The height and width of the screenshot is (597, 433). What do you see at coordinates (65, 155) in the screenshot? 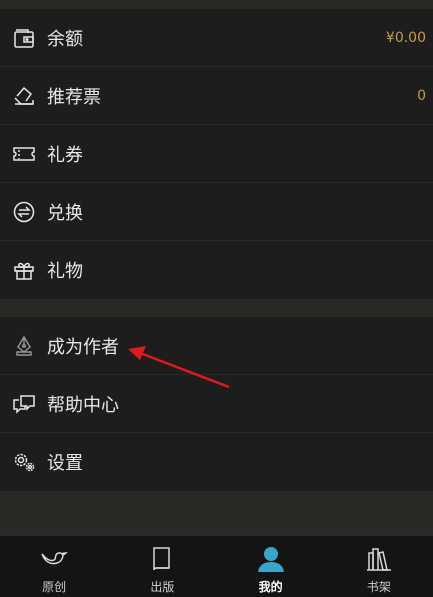
I see `menu-item-label: 礼券` at bounding box center [65, 155].